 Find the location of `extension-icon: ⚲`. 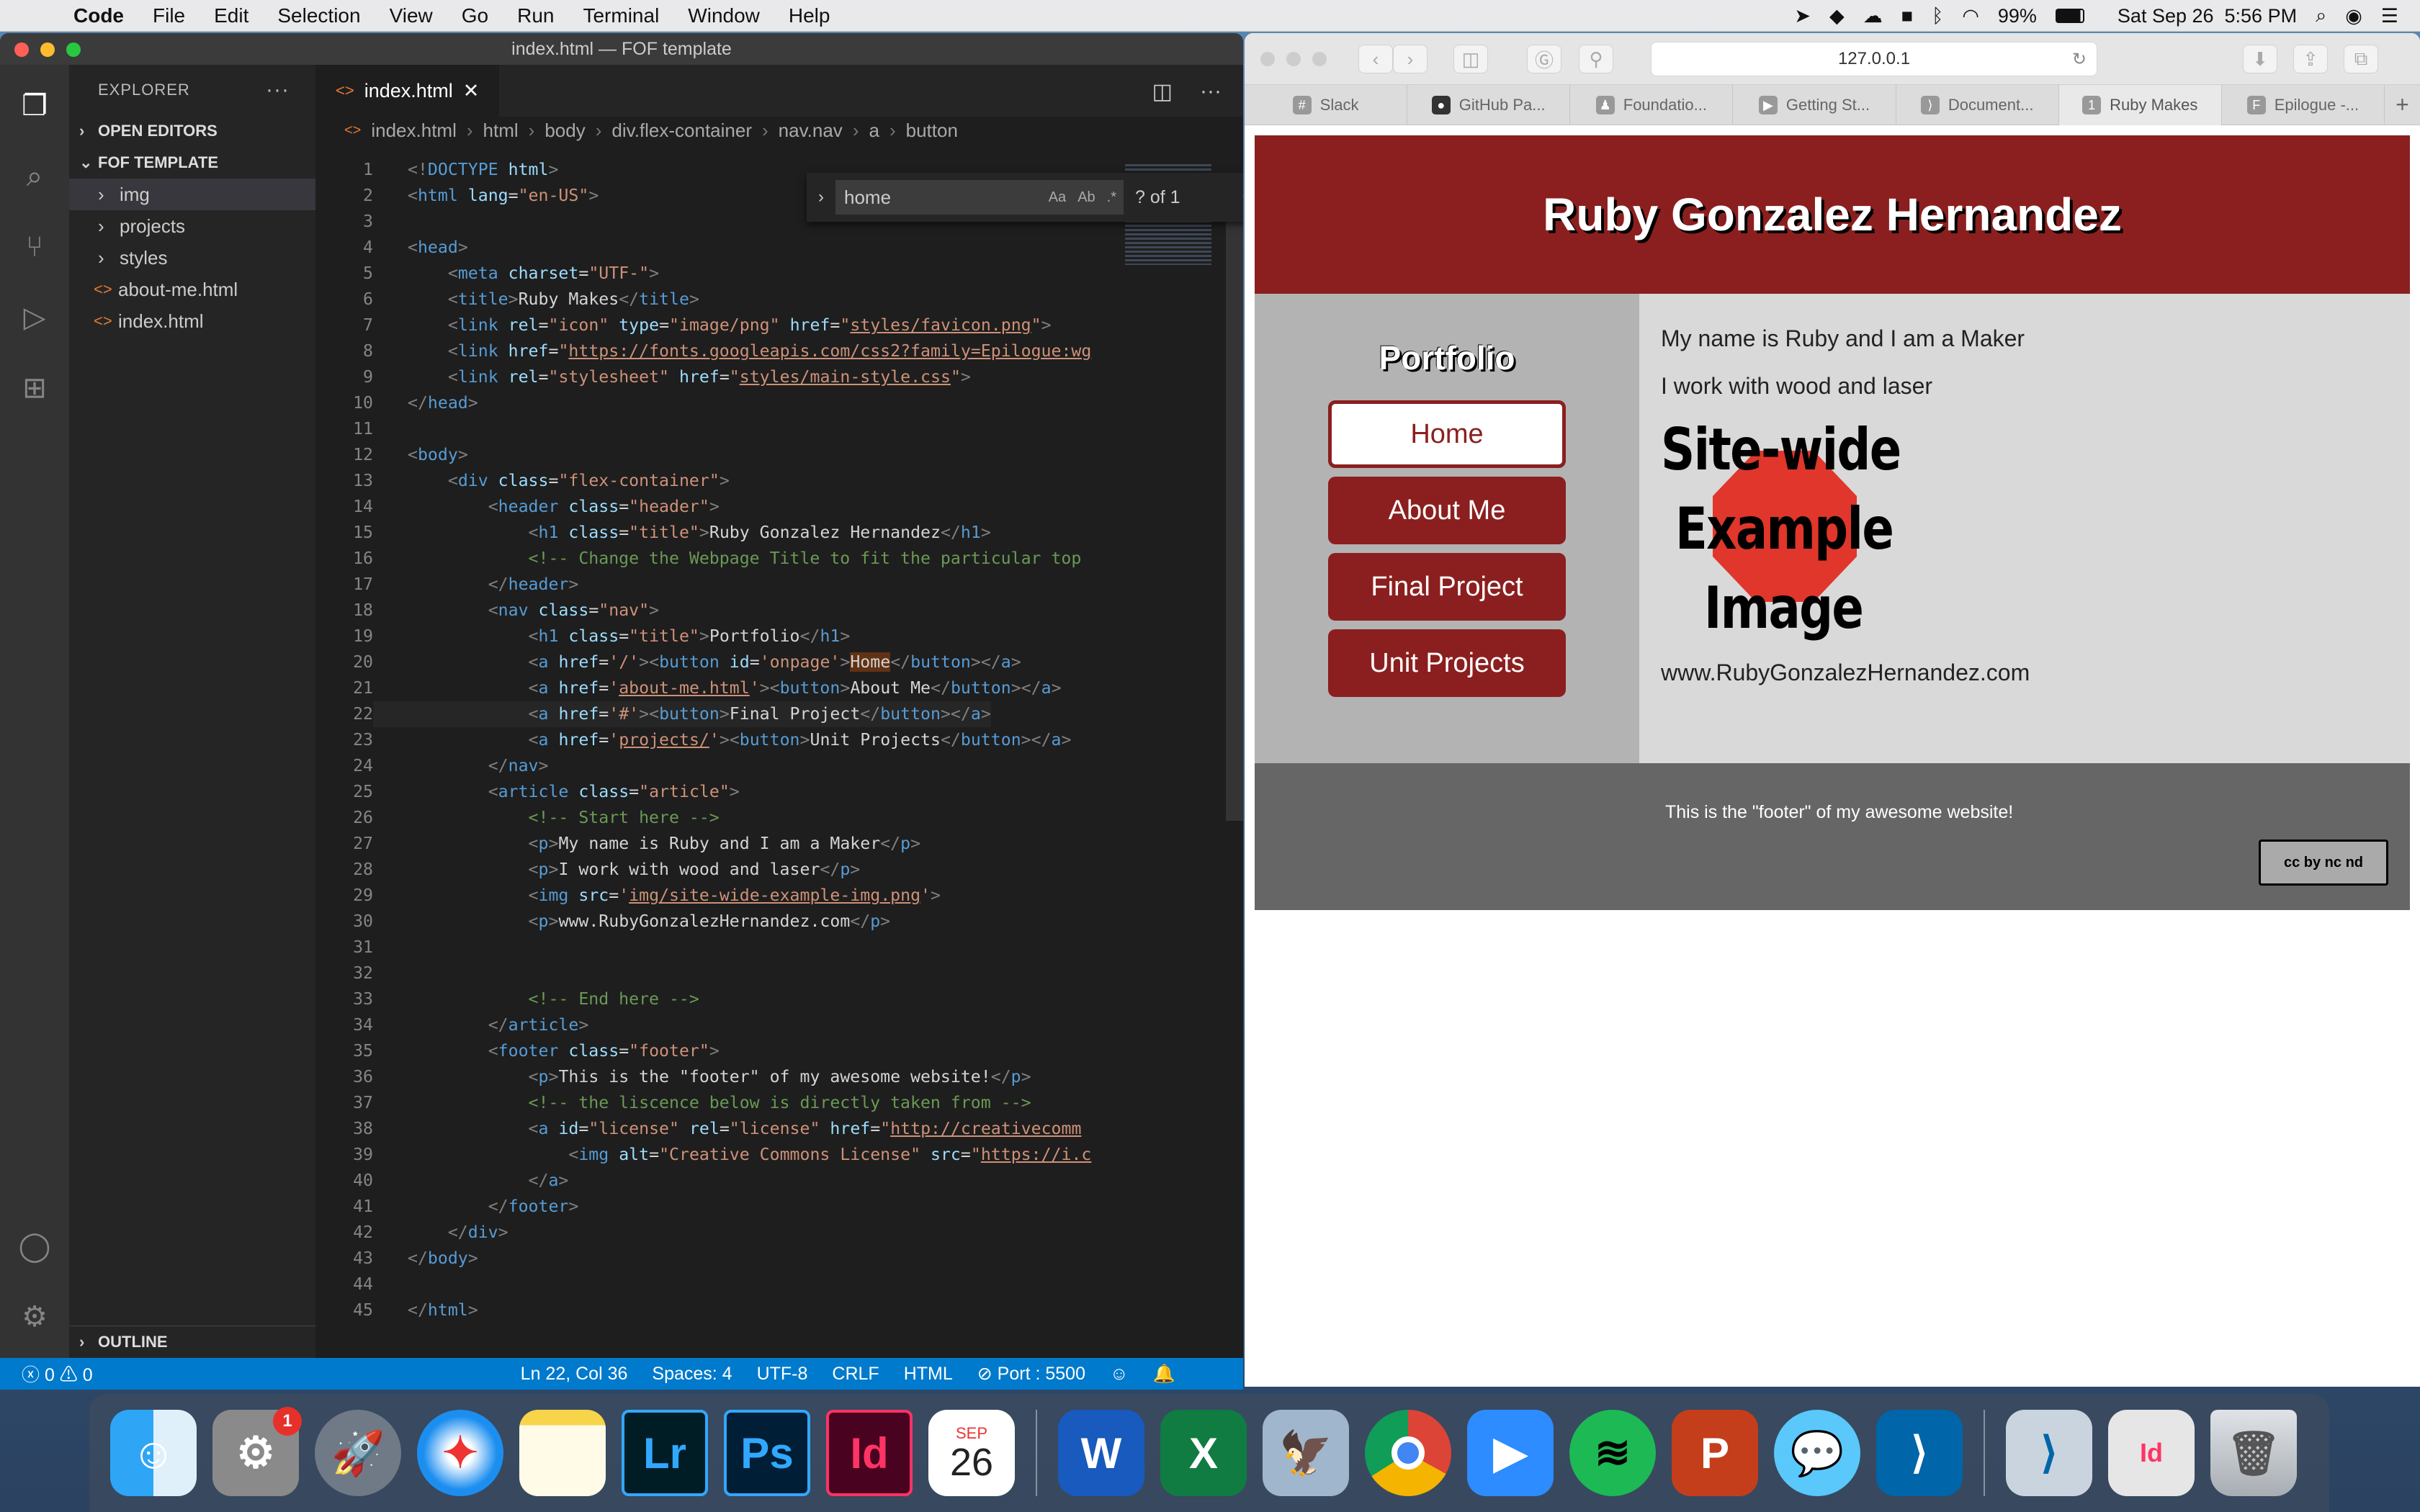

extension-icon: ⚲ is located at coordinates (1596, 59).